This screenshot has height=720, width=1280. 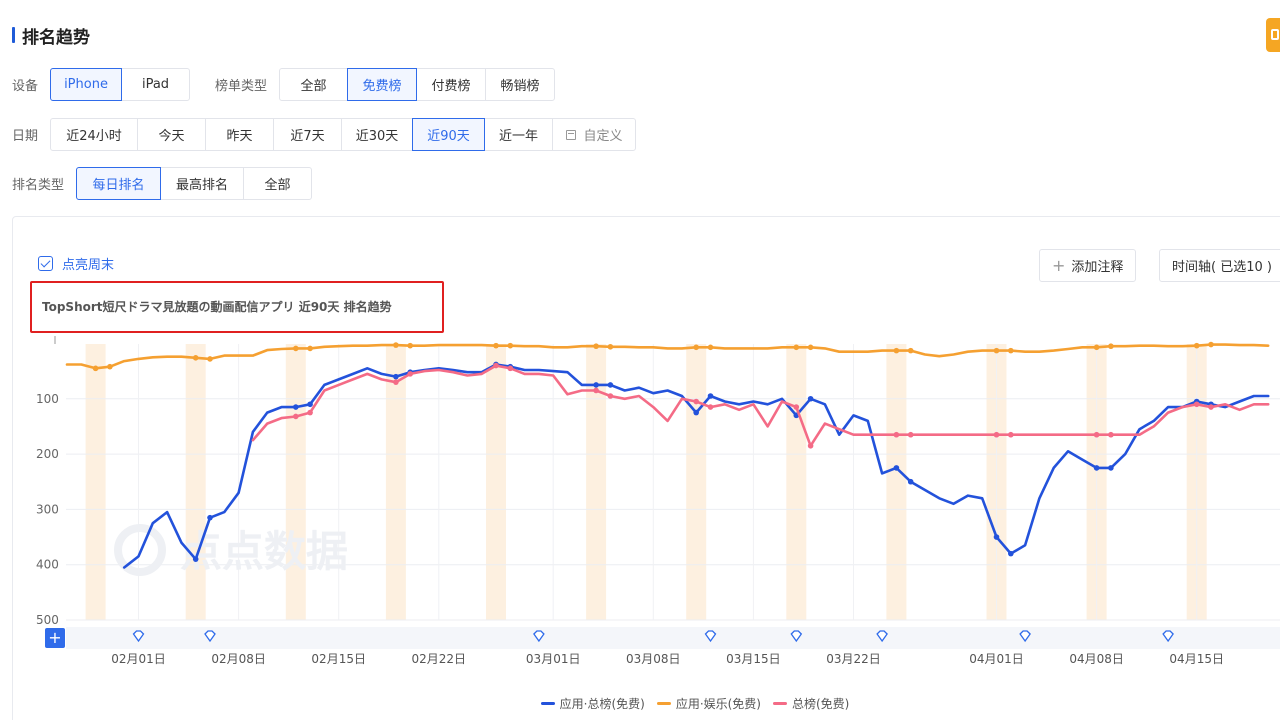 I want to click on x-tick-label: 03月08日, so click(x=653, y=659).